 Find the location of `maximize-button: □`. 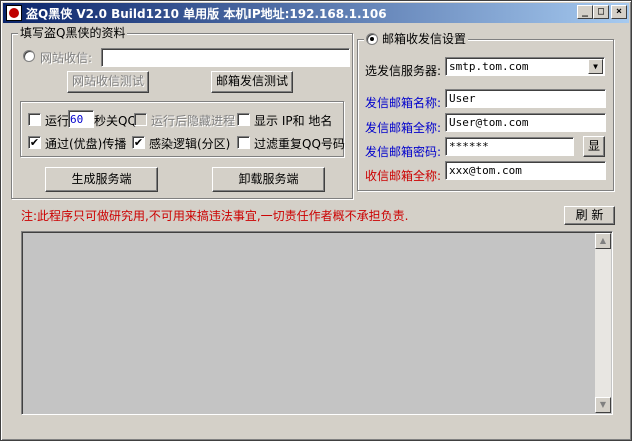

maximize-button: □ is located at coordinates (601, 12).